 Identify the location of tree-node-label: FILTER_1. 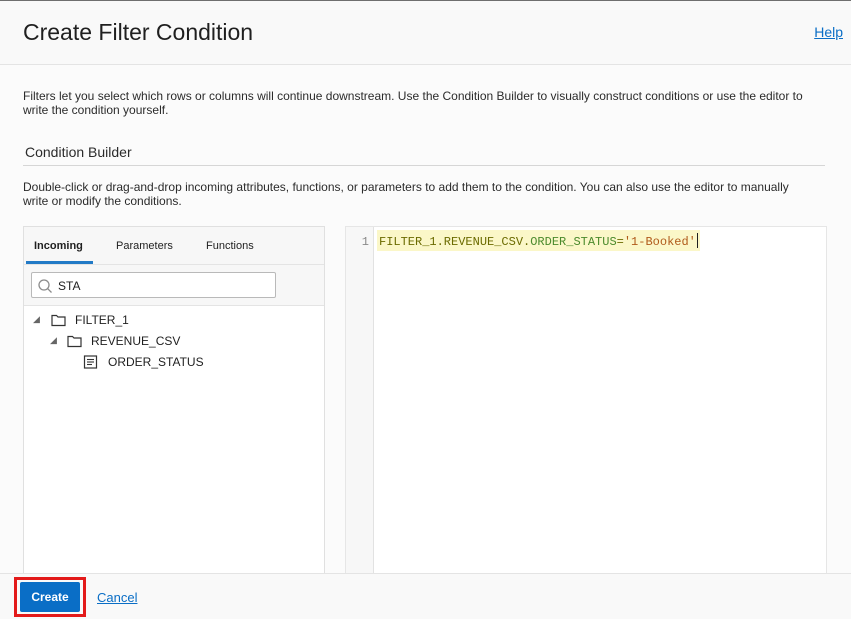
(102, 320).